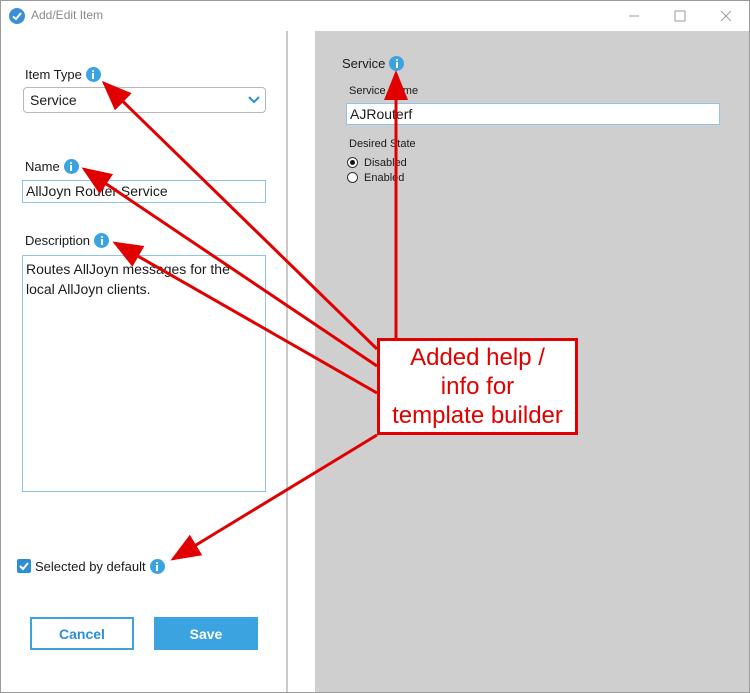  I want to click on callout-line-2: info for, so click(477, 386).